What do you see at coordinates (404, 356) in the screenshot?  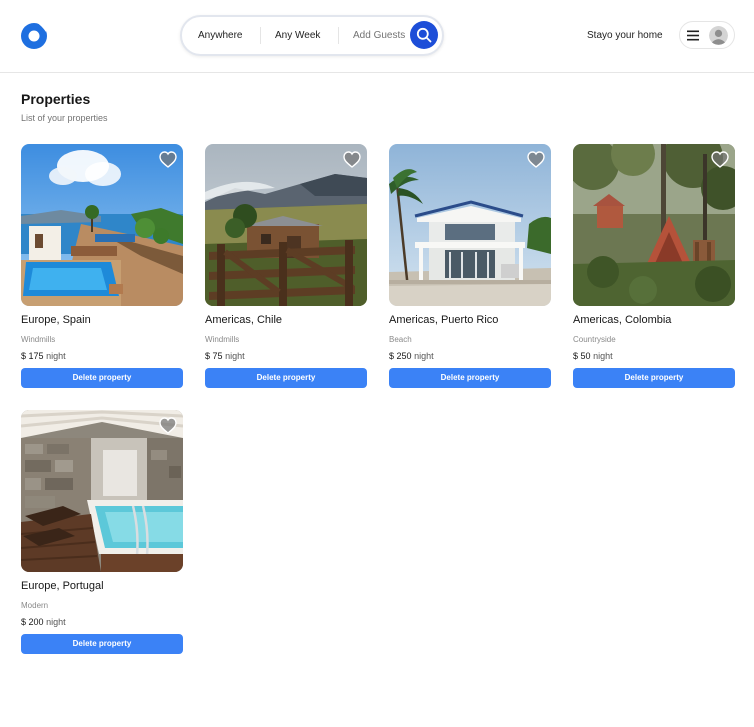 I see `price-amount: 250` at bounding box center [404, 356].